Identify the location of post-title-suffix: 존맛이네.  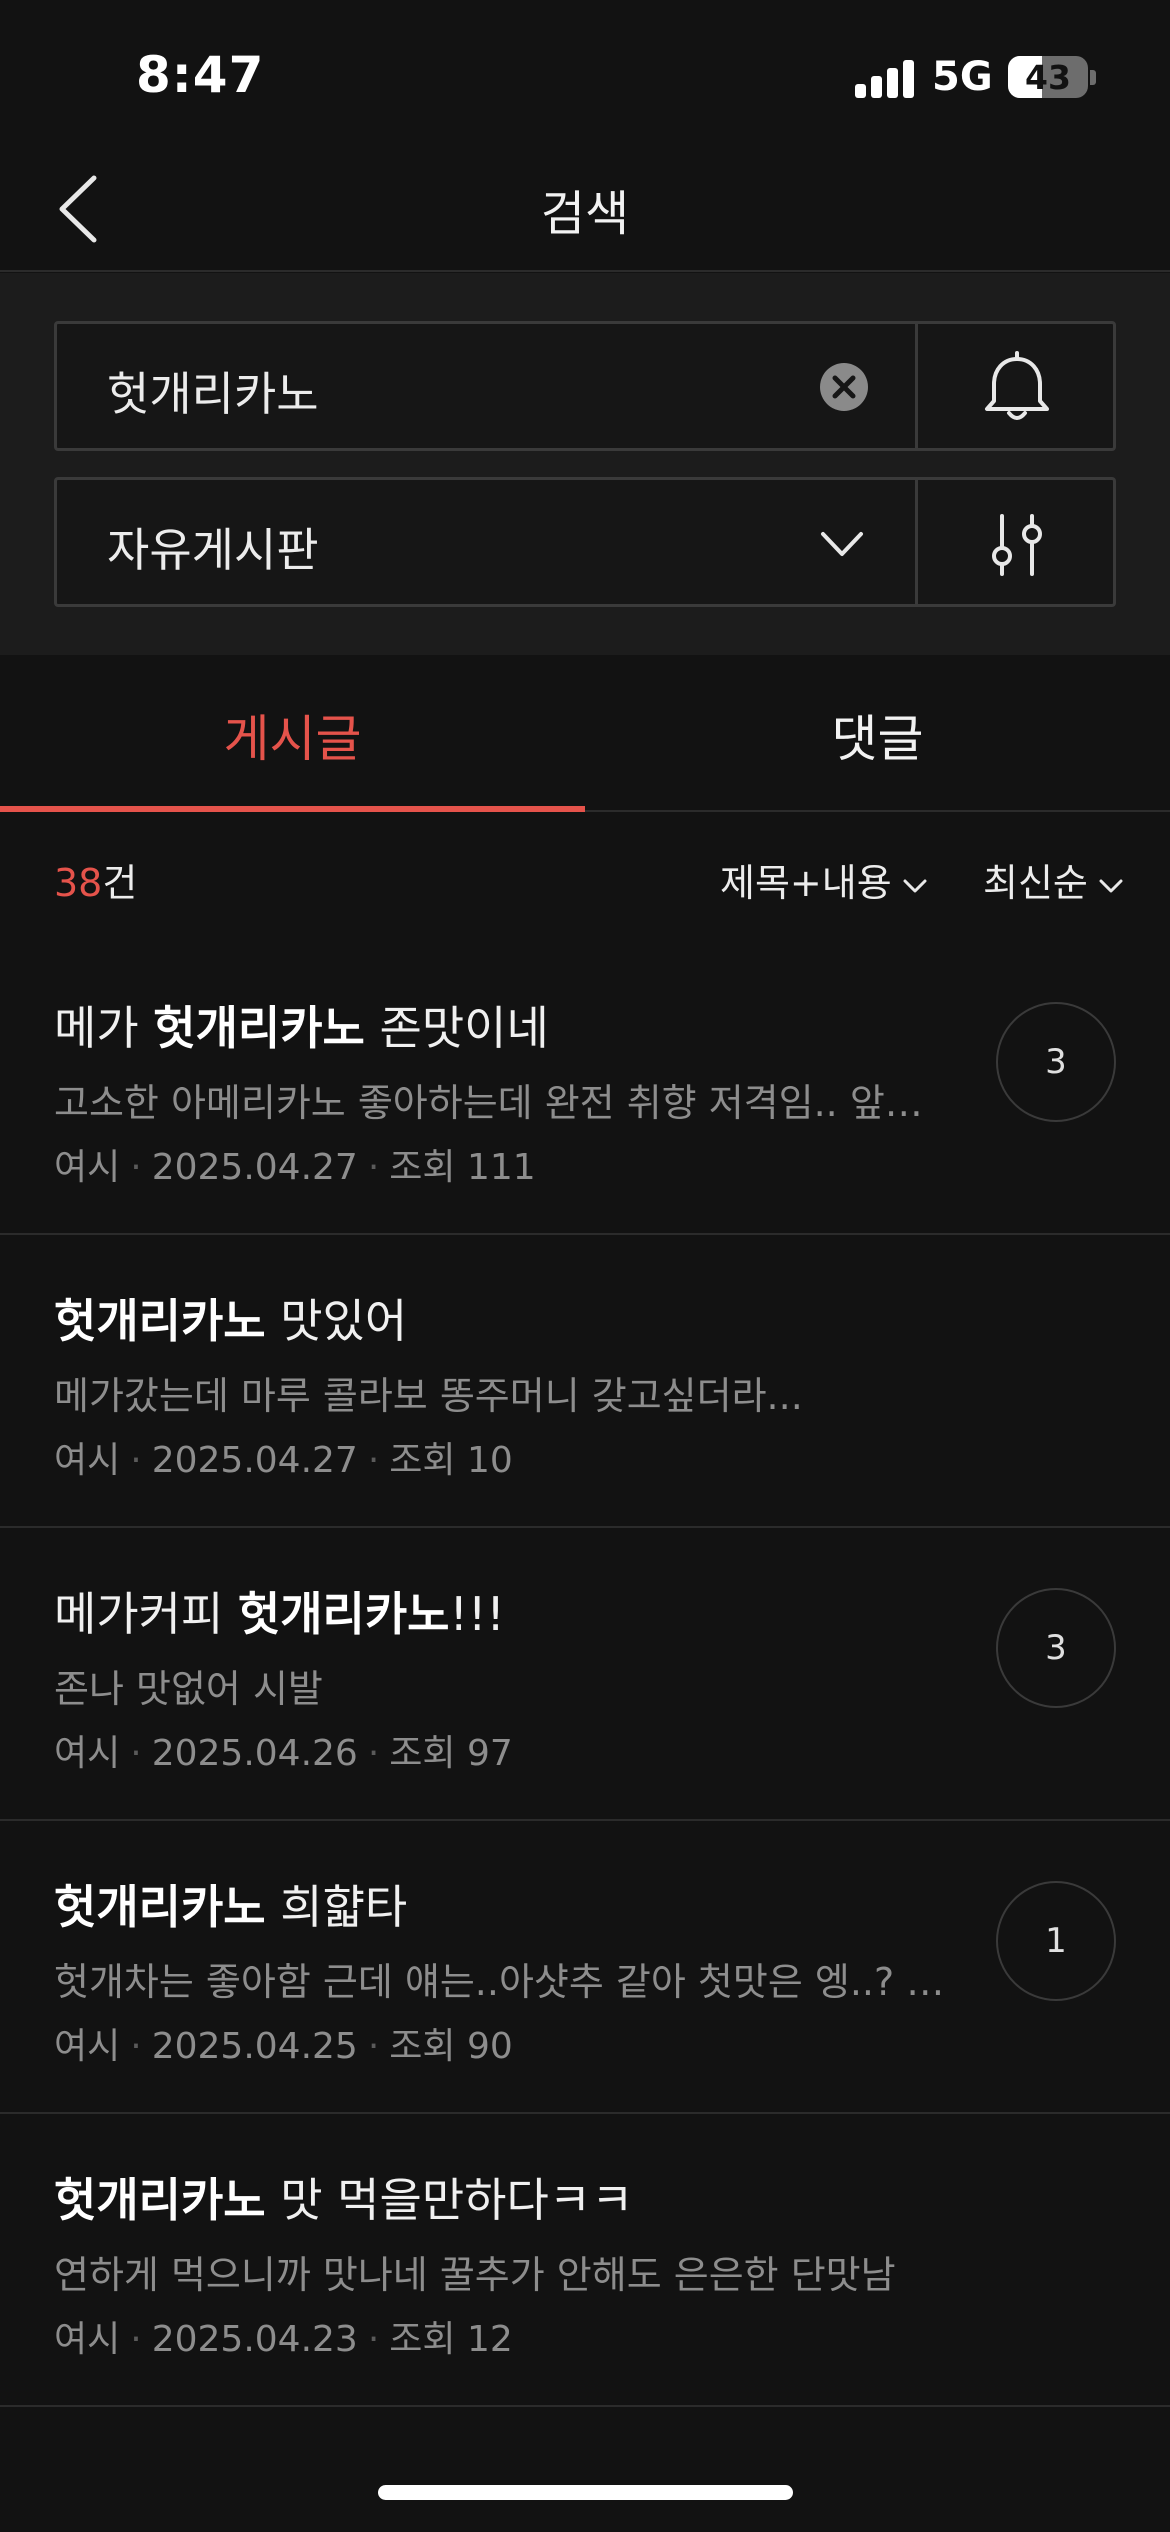
(456, 1028).